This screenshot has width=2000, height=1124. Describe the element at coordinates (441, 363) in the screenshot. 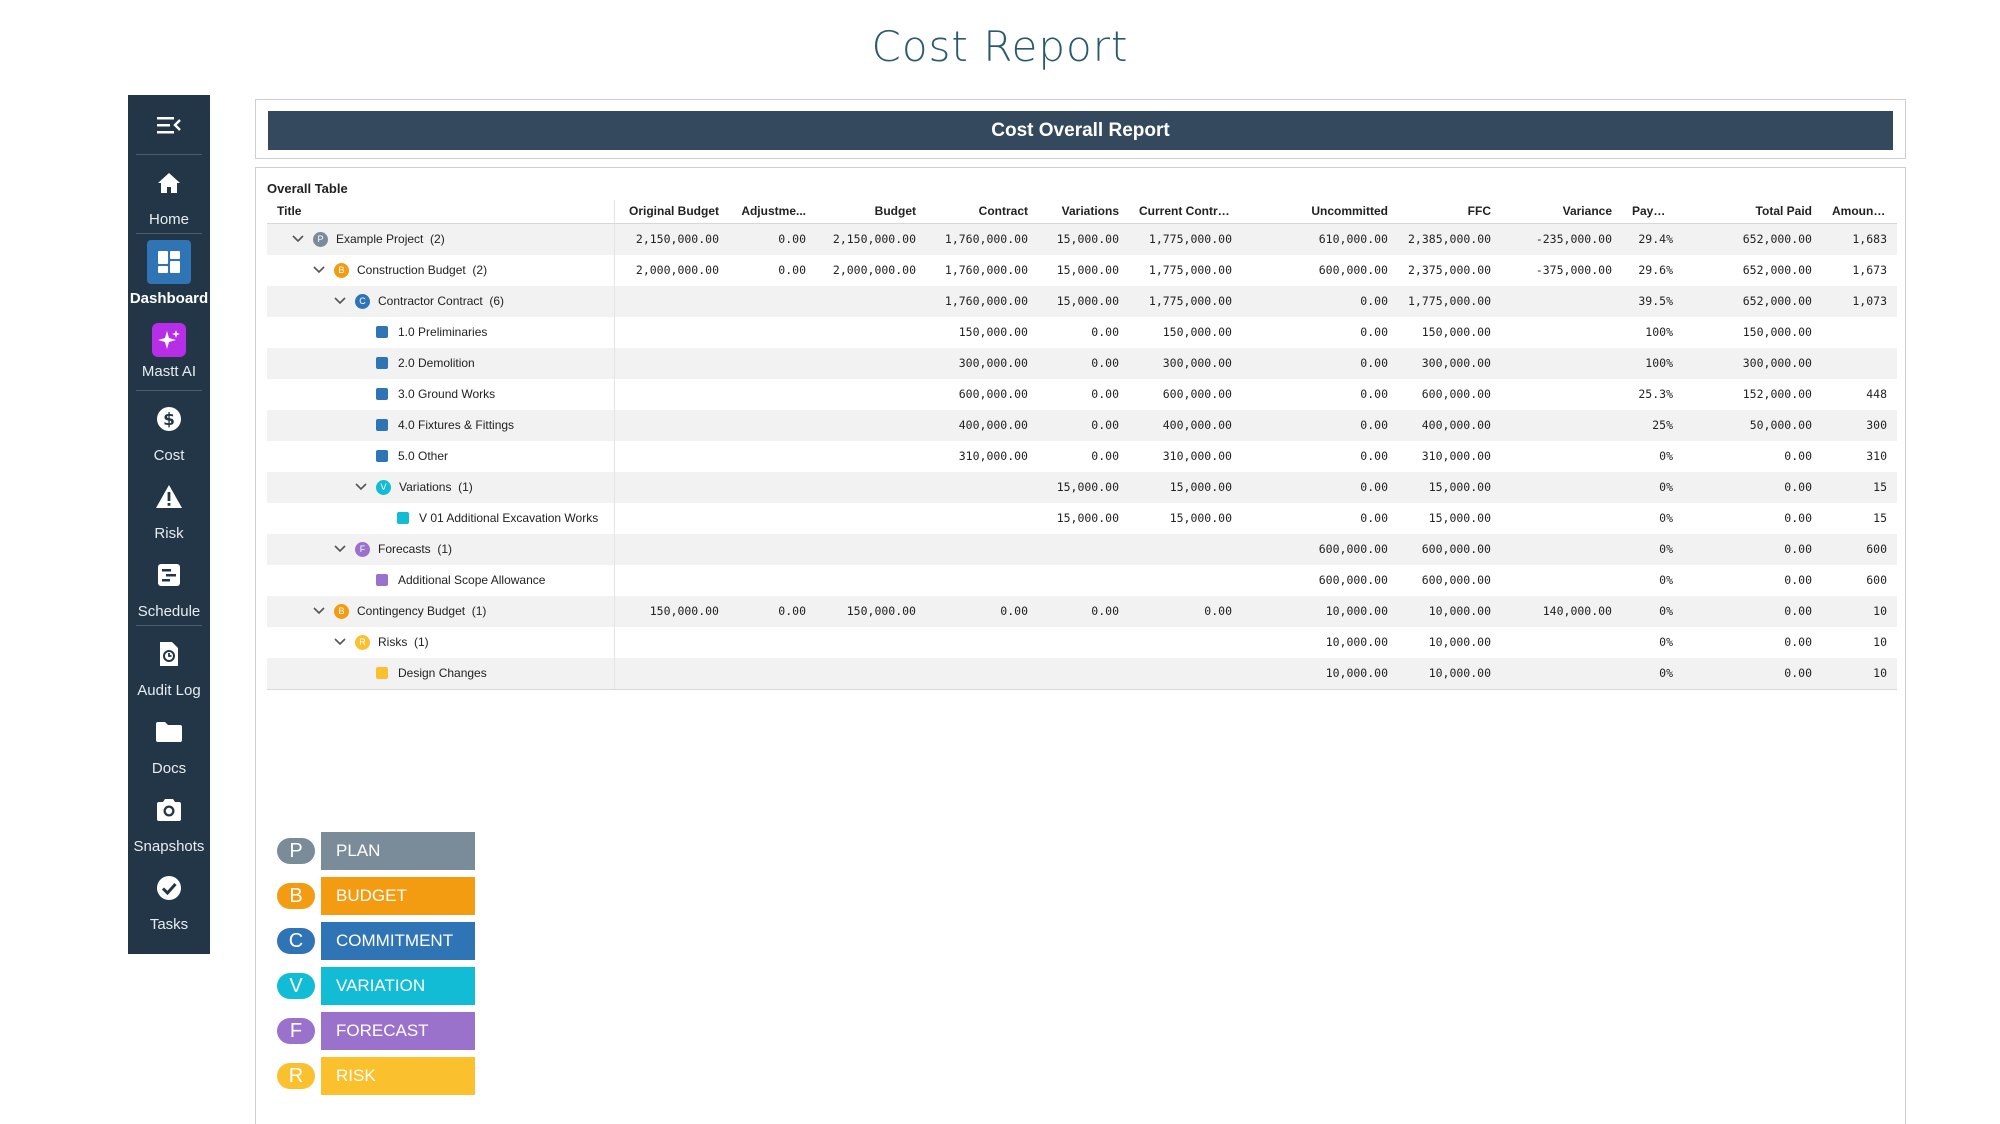

I see `row-title-cell: 2.0 Demolition` at that location.